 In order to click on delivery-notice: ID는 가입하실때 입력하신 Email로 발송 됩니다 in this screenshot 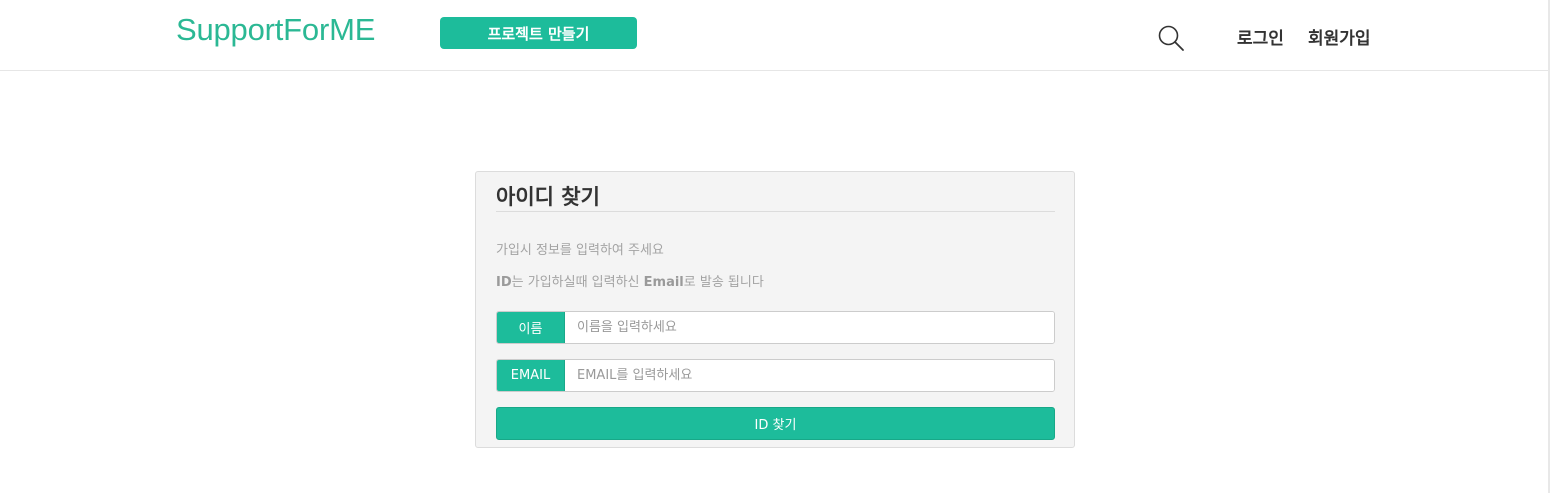, I will do `click(630, 280)`.